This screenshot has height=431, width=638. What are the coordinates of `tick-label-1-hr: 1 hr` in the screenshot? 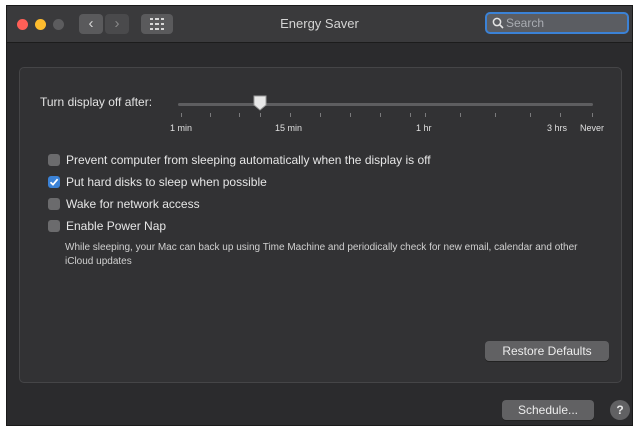 It's located at (424, 128).